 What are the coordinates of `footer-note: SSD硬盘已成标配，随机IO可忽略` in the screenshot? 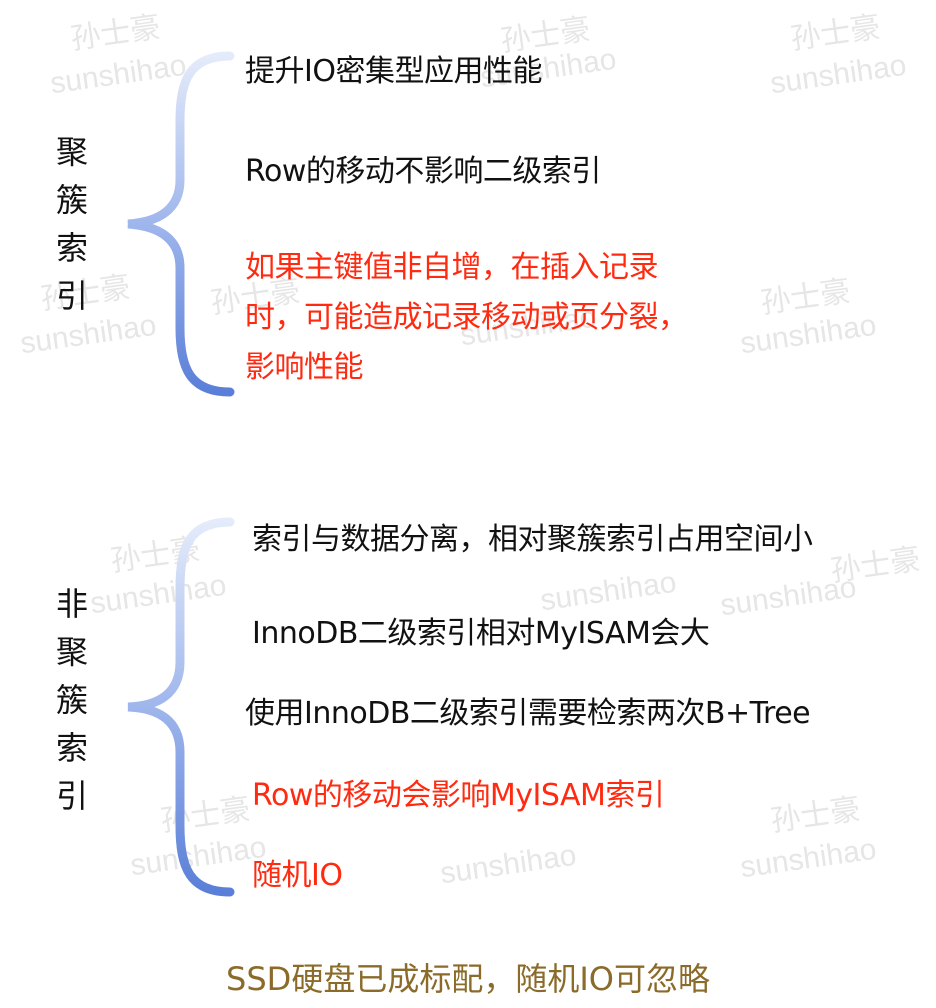 It's located at (468, 979).